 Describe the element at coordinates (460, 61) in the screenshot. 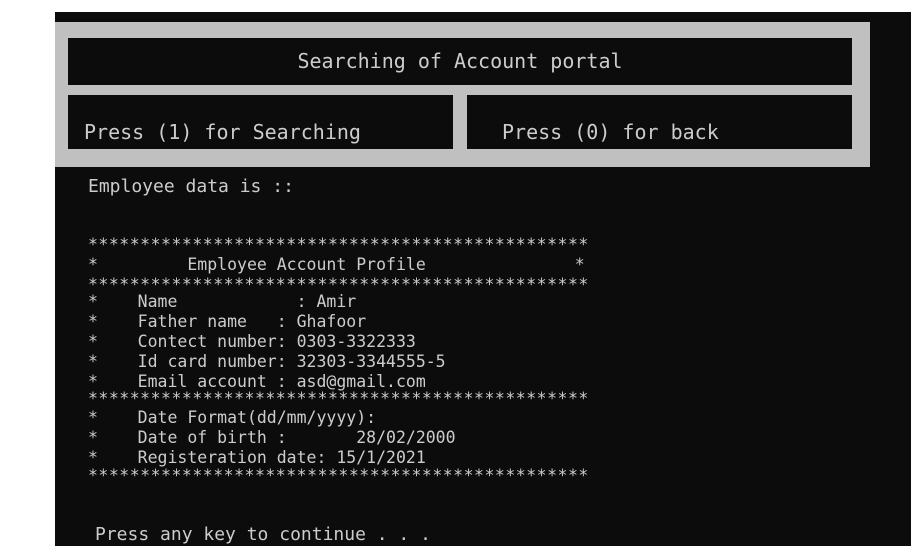

I see `portal-title: Searching of Account portal` at that location.